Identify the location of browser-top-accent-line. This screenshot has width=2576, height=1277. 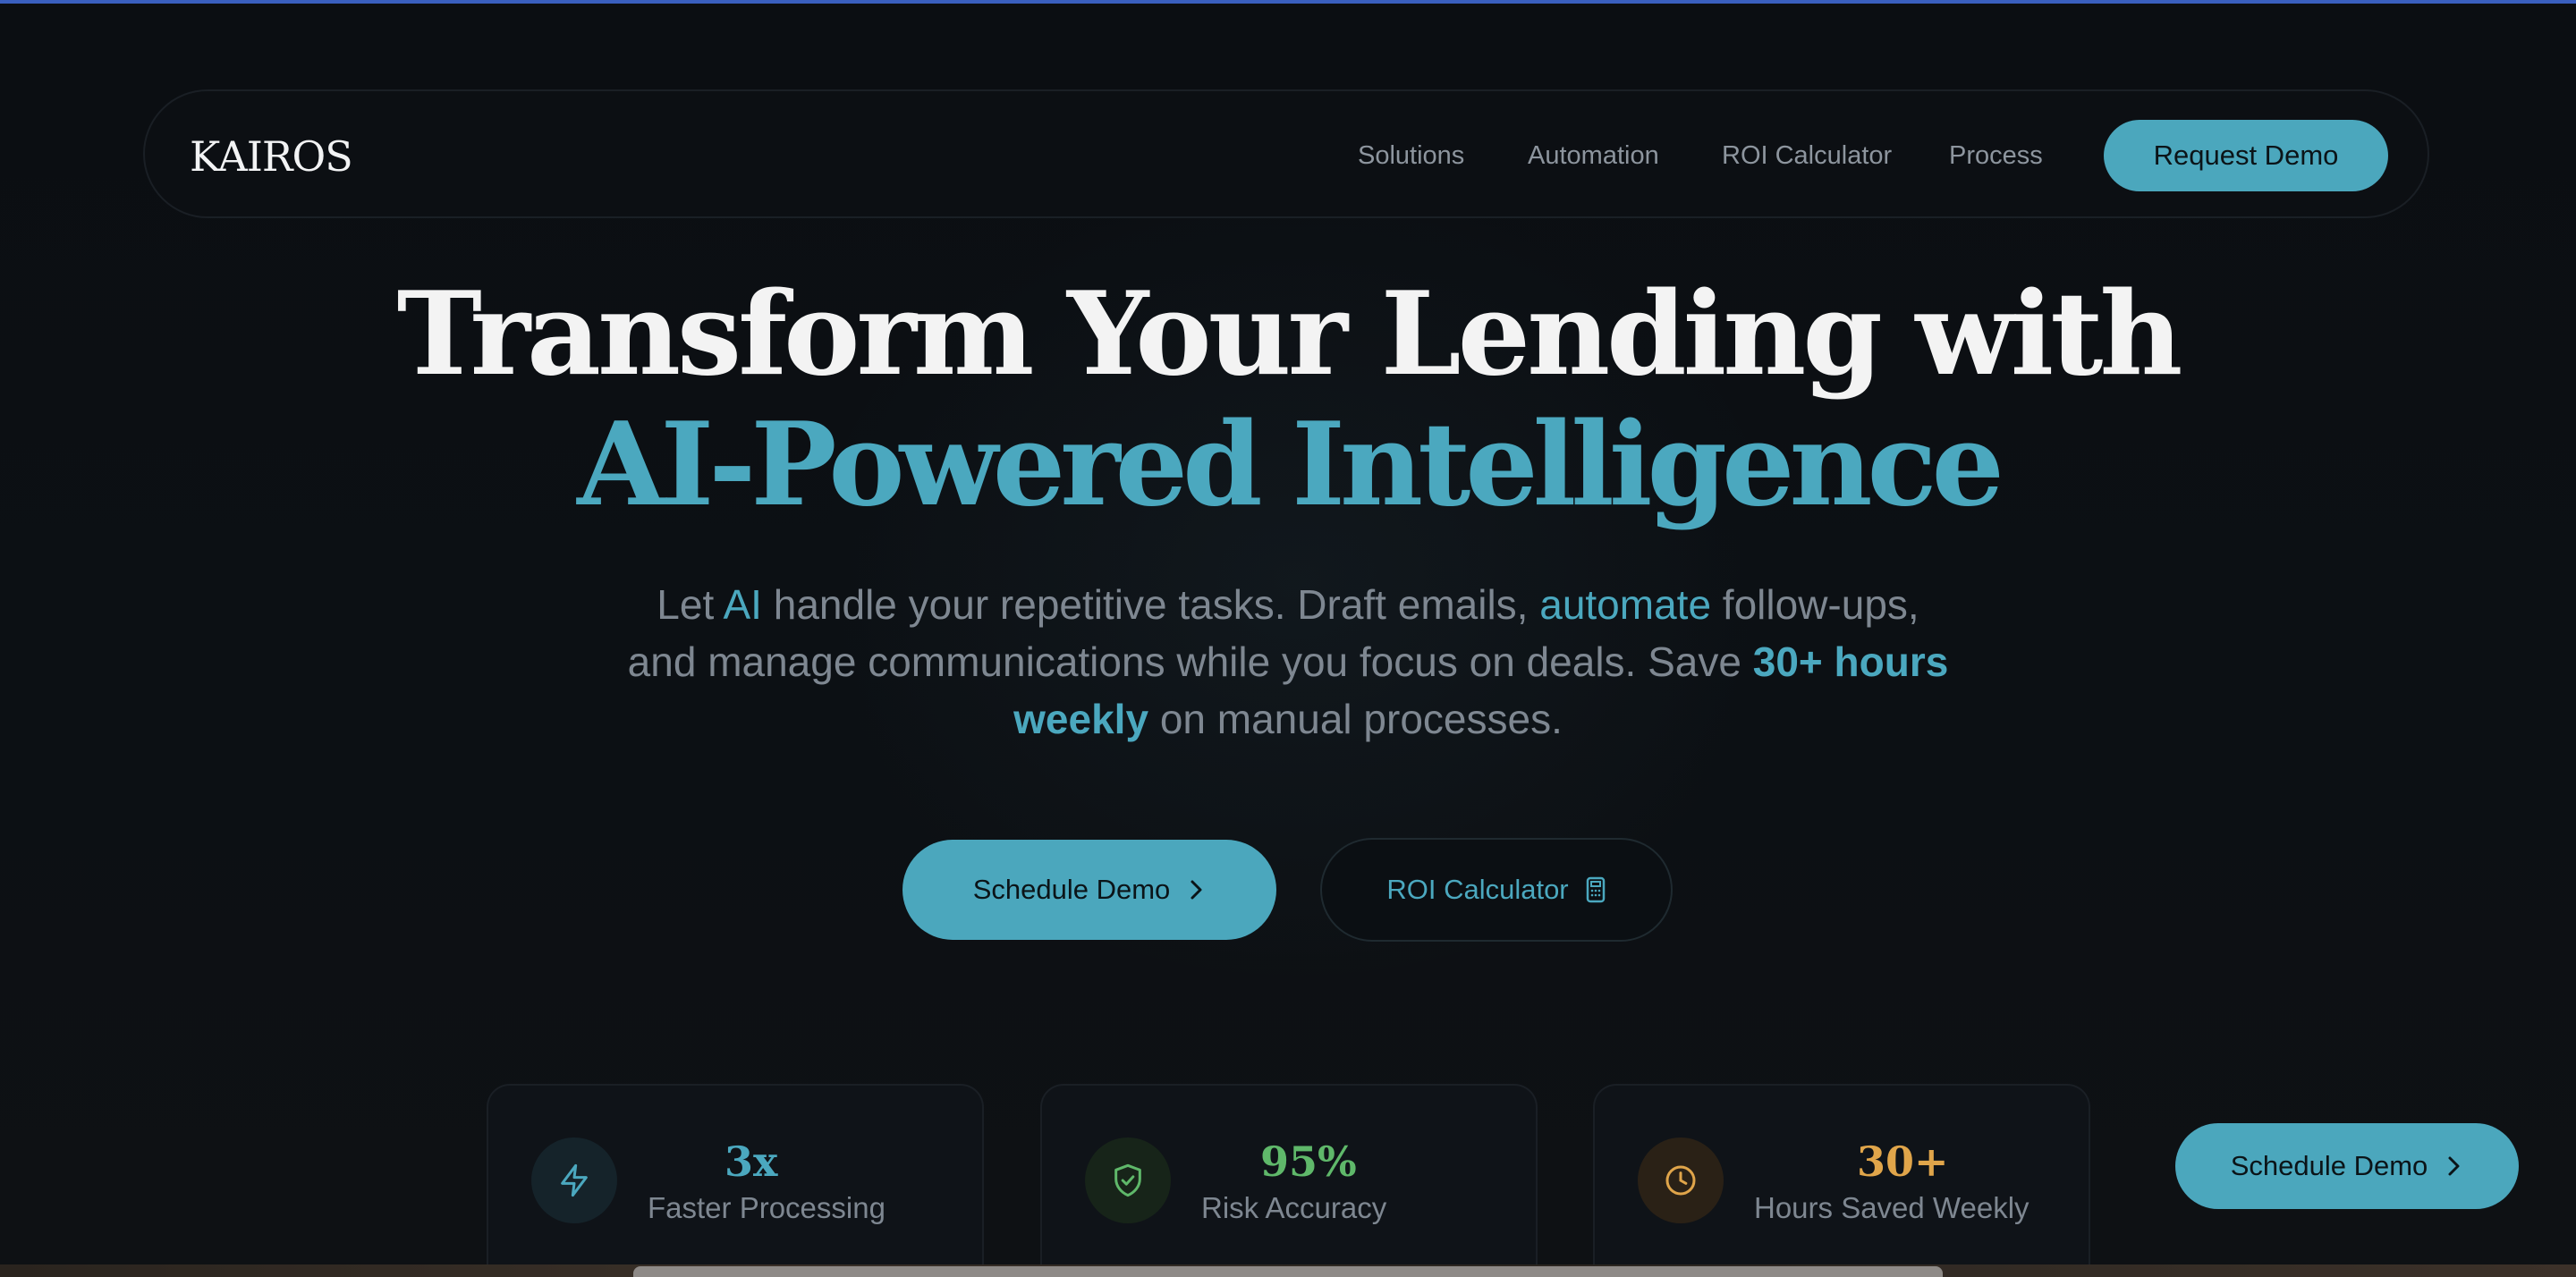
(1288, 2).